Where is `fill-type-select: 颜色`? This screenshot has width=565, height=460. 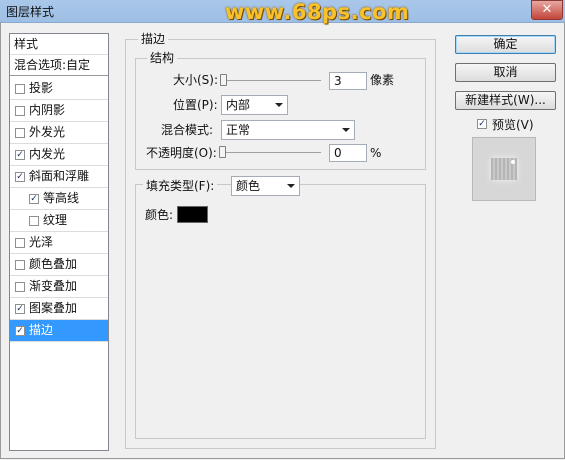
fill-type-select: 颜色 is located at coordinates (265, 186).